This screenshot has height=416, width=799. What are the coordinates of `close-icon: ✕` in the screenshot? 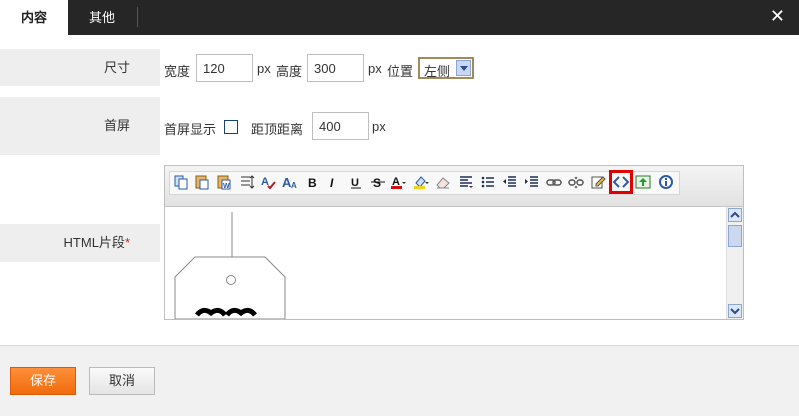 It's located at (777, 16).